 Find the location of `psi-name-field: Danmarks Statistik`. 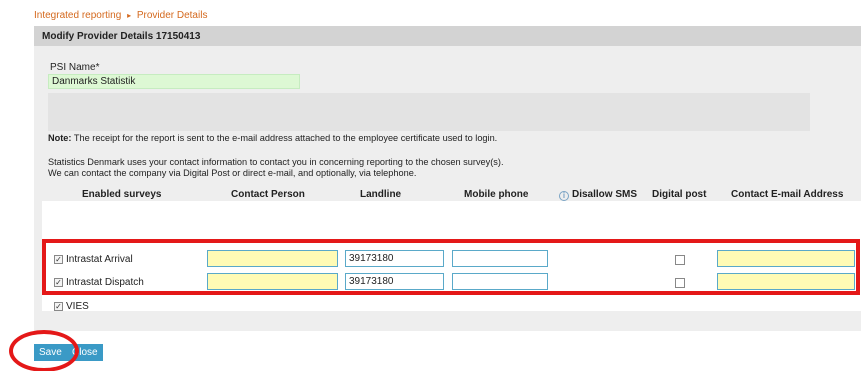

psi-name-field: Danmarks Statistik is located at coordinates (174, 81).